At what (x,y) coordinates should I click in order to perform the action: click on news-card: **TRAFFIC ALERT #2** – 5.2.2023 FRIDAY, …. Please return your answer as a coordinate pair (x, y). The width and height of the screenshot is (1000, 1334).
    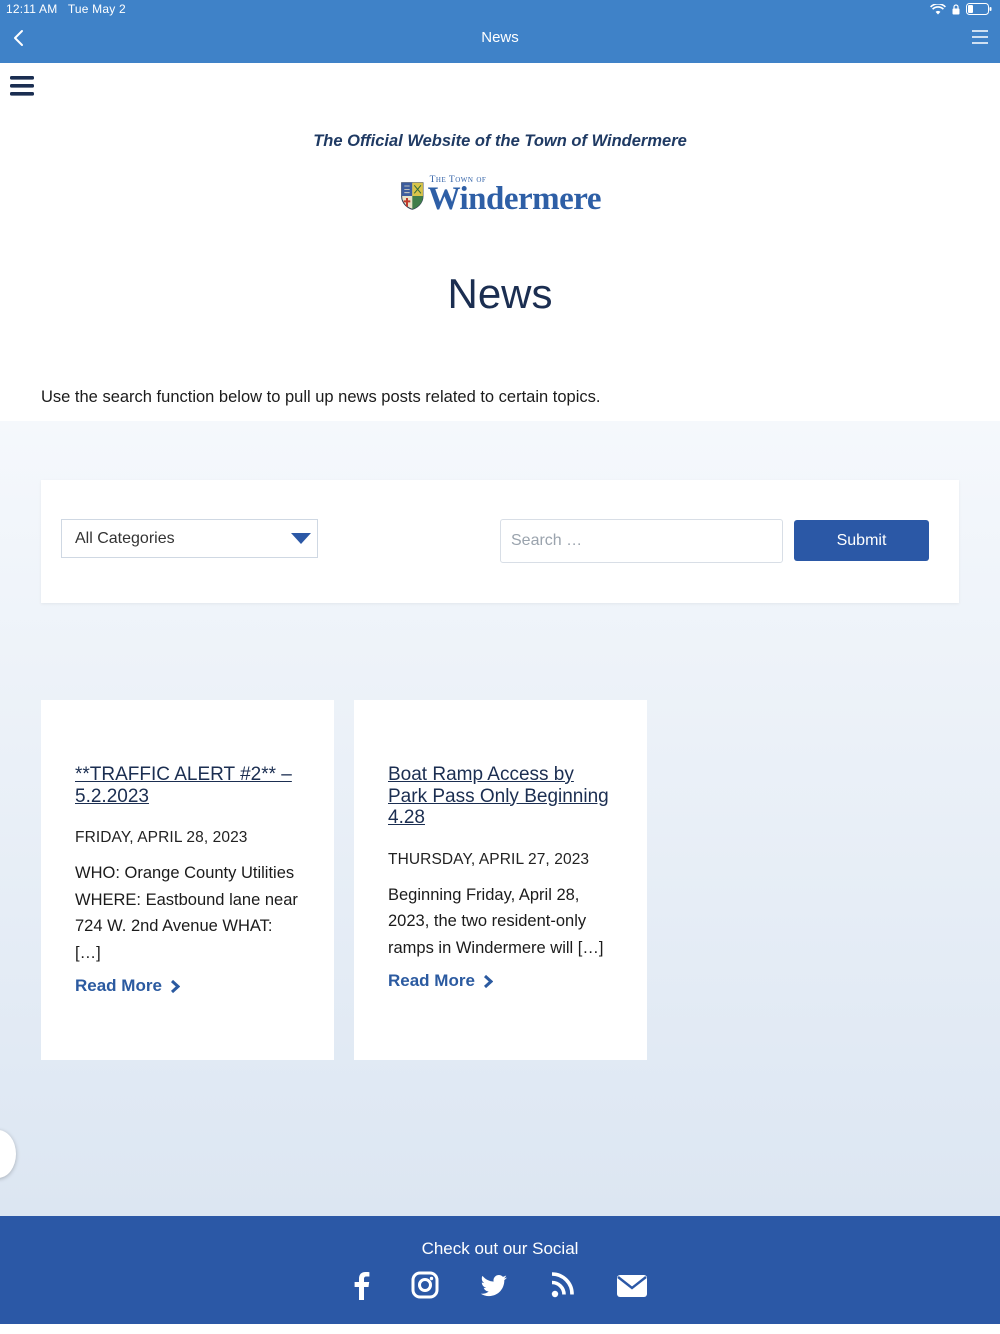
    Looking at the image, I should click on (187, 880).